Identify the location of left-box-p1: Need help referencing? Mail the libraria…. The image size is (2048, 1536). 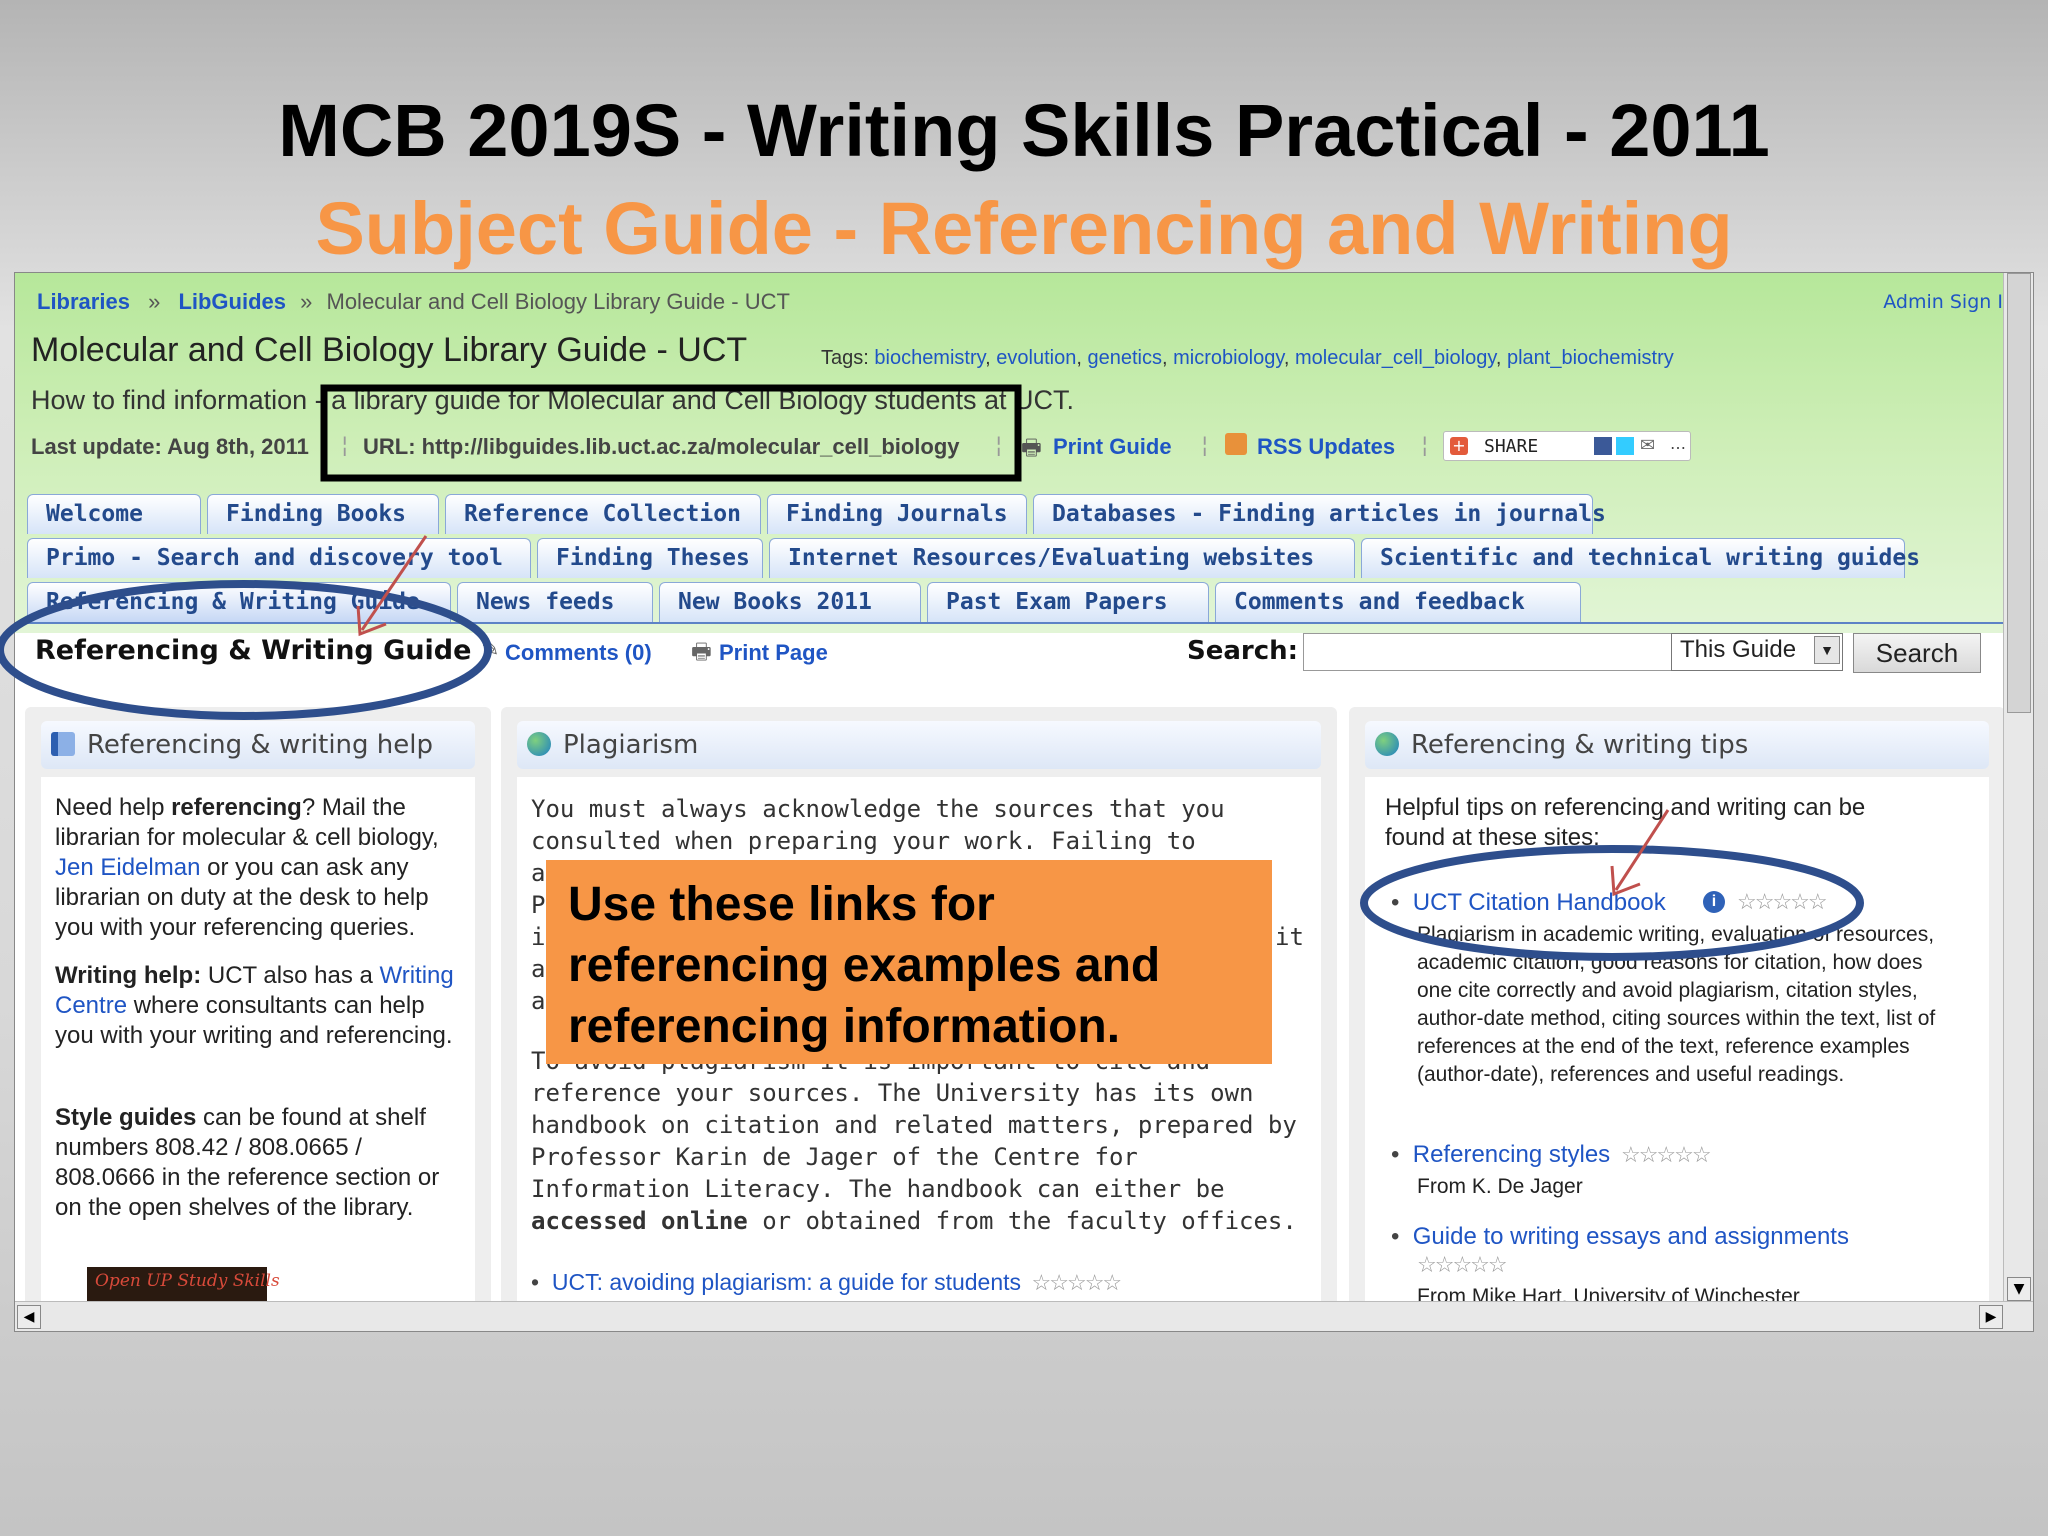
(247, 867).